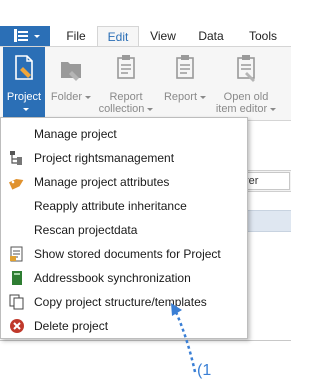 The width and height of the screenshot is (320, 392). I want to click on menu-item-label: Project rightsmanagement, so click(104, 158).